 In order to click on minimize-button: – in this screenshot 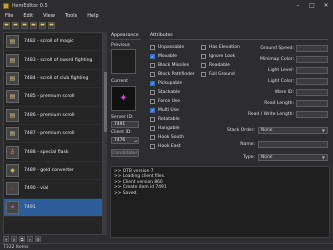, I will do `click(298, 5)`.